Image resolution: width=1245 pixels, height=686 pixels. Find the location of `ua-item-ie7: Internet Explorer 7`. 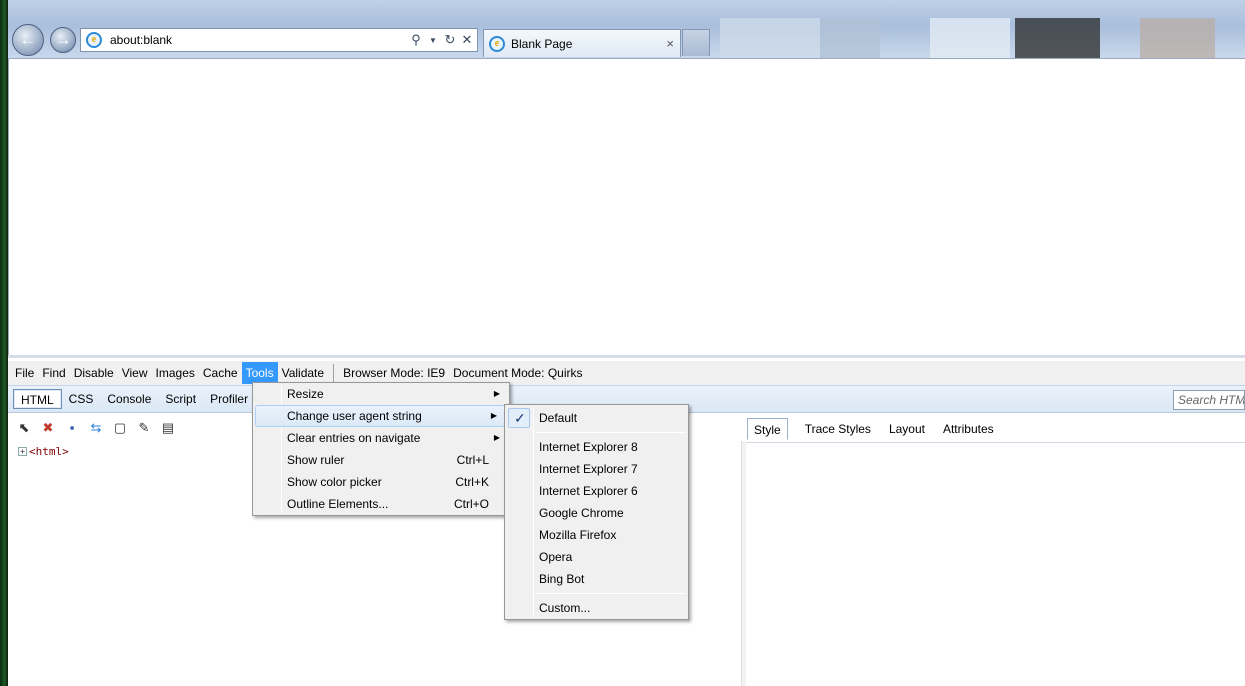

ua-item-ie7: Internet Explorer 7 is located at coordinates (596, 469).